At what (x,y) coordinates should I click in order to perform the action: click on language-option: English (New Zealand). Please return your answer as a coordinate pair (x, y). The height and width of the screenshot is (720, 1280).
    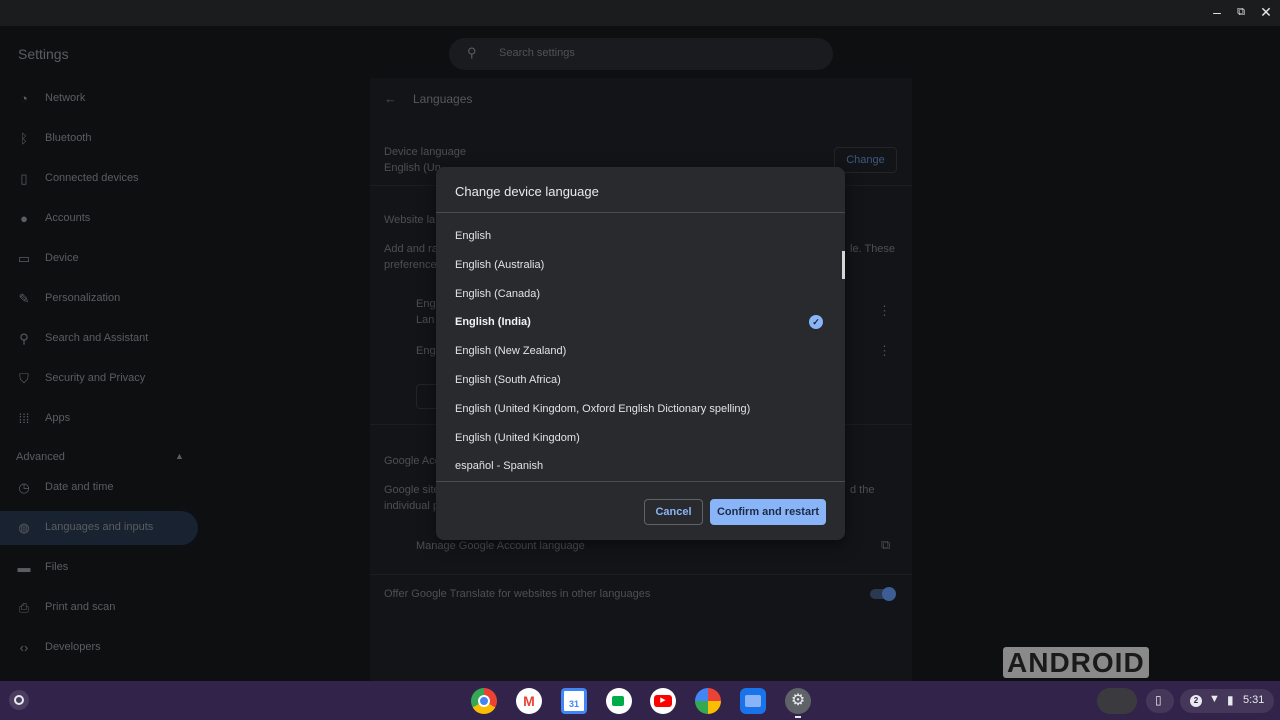
    Looking at the image, I should click on (640, 351).